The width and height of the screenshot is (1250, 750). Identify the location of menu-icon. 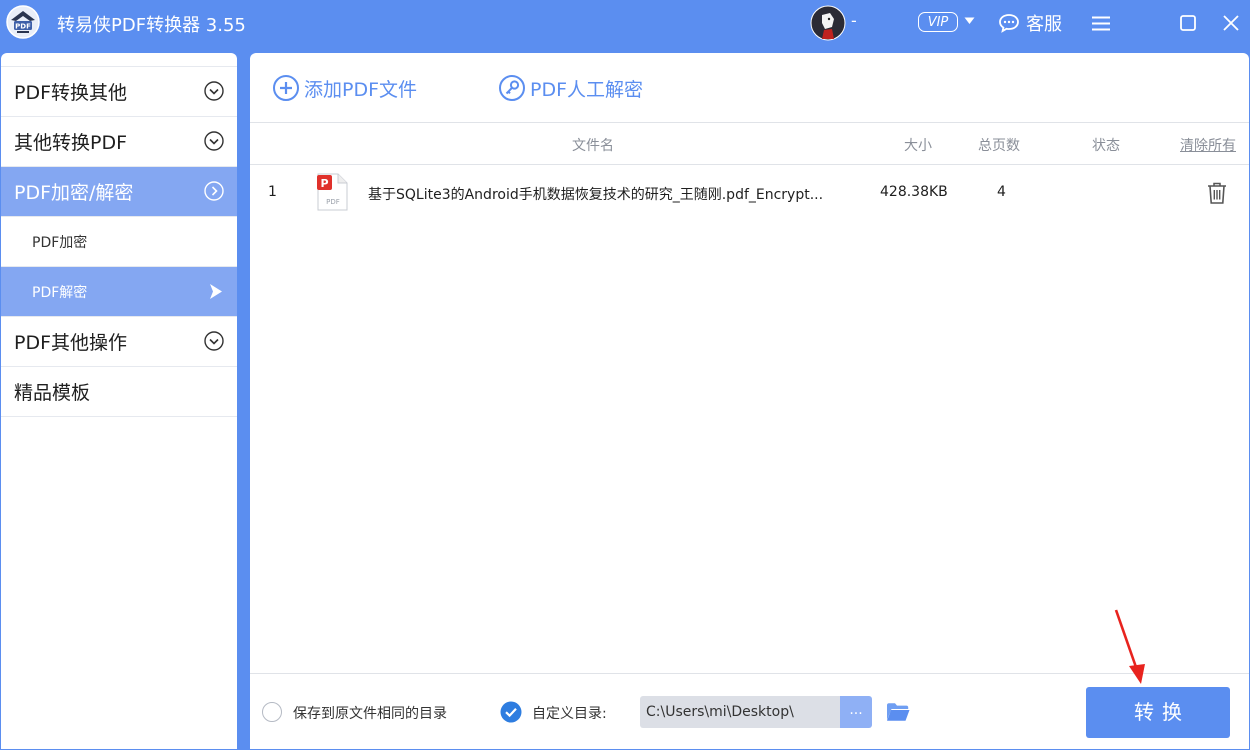
(1101, 23).